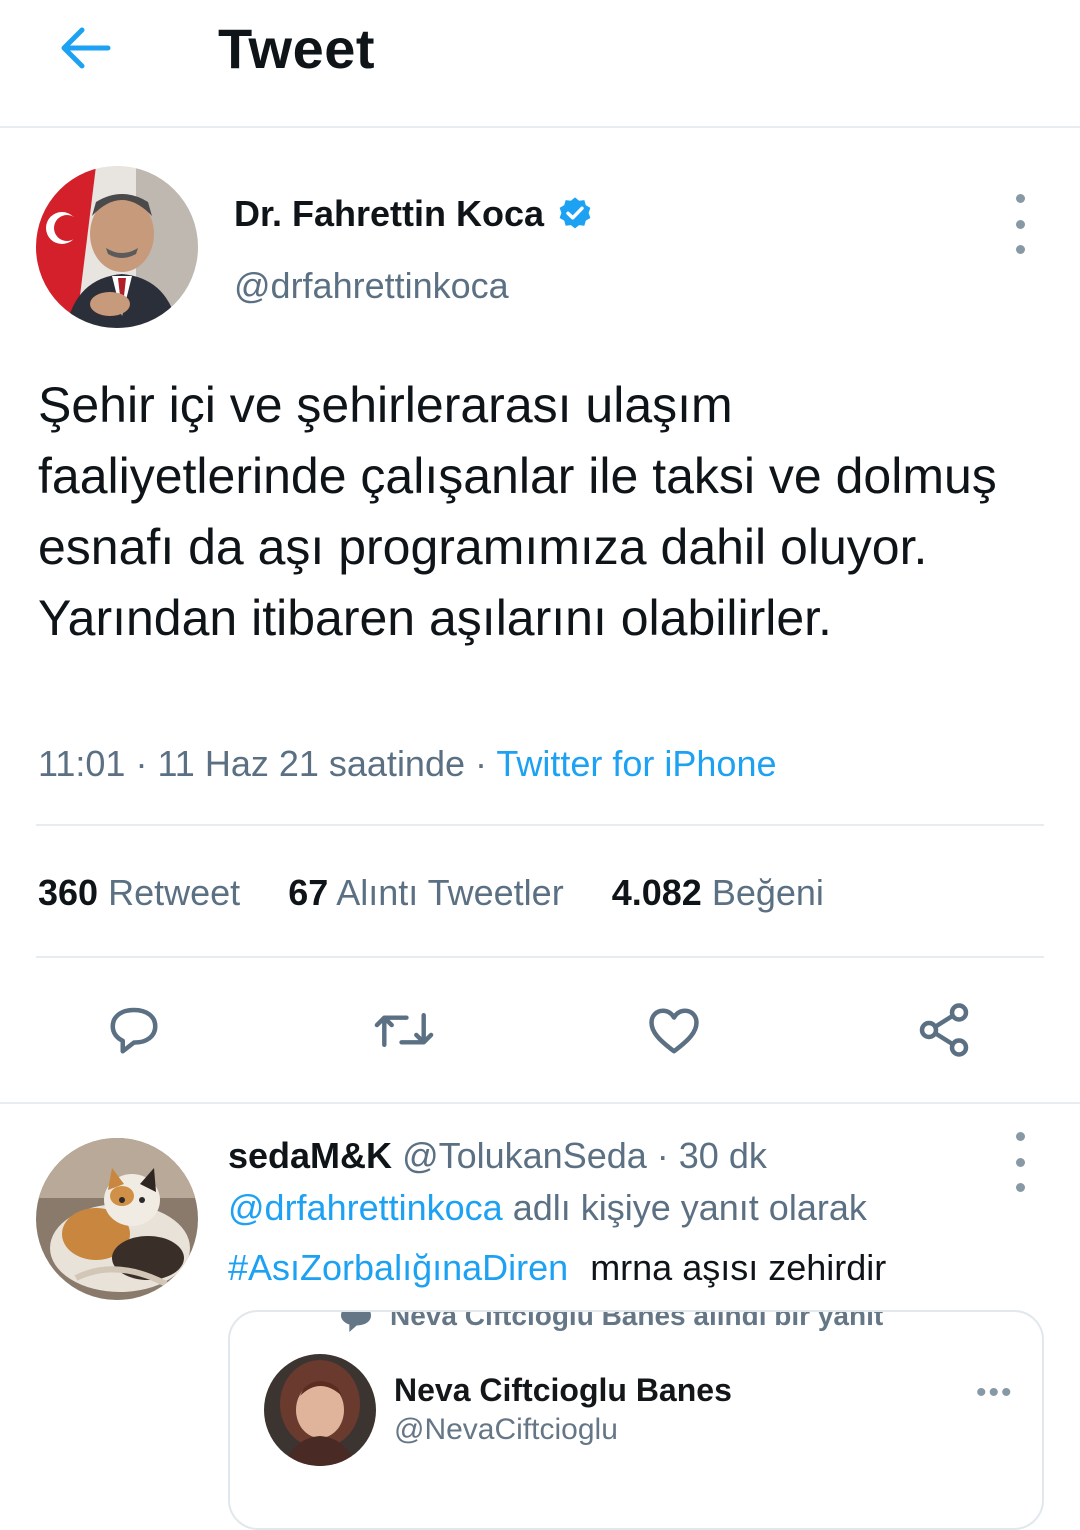  Describe the element at coordinates (117, 1219) in the screenshot. I see `reply-avatar` at that location.